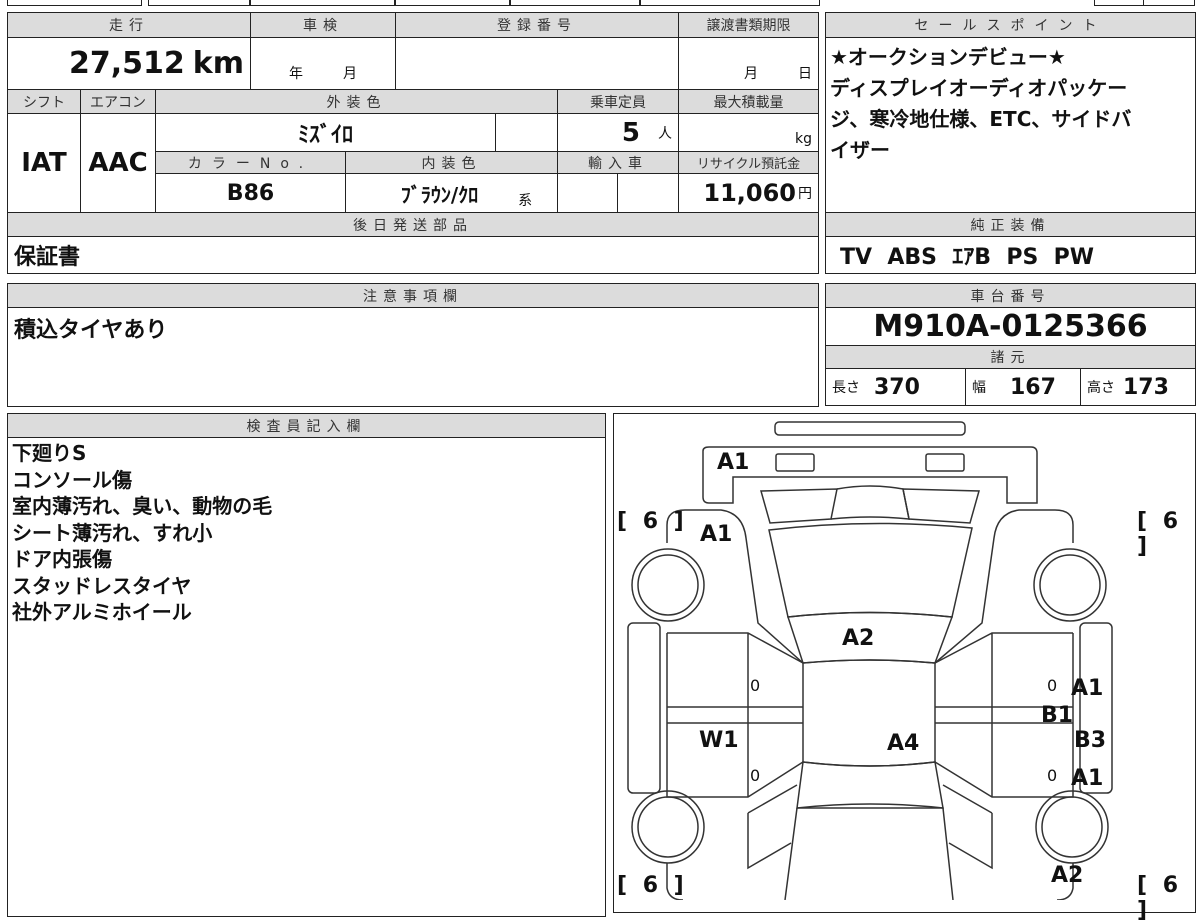 The image size is (1200, 923). Describe the element at coordinates (1033, 387) in the screenshot. I see `specs-width-value: 167` at that location.